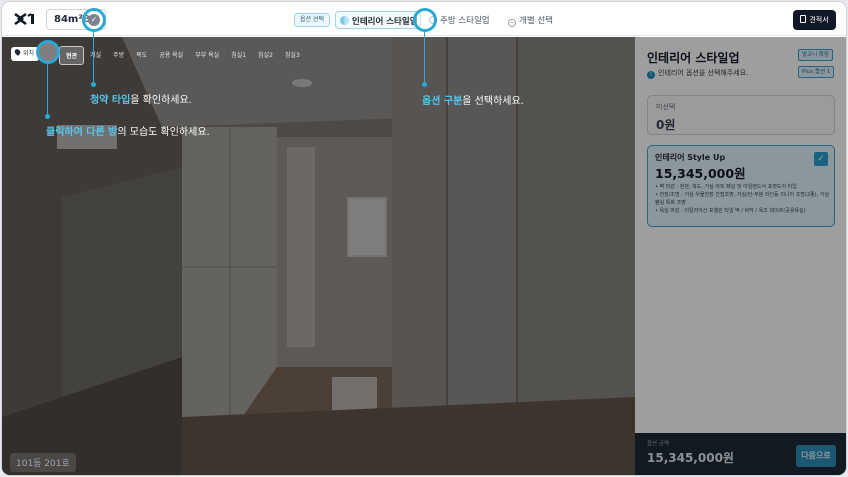 The height and width of the screenshot is (477, 848). Describe the element at coordinates (512, 23) in the screenshot. I see `minus-circle-icon: –` at that location.